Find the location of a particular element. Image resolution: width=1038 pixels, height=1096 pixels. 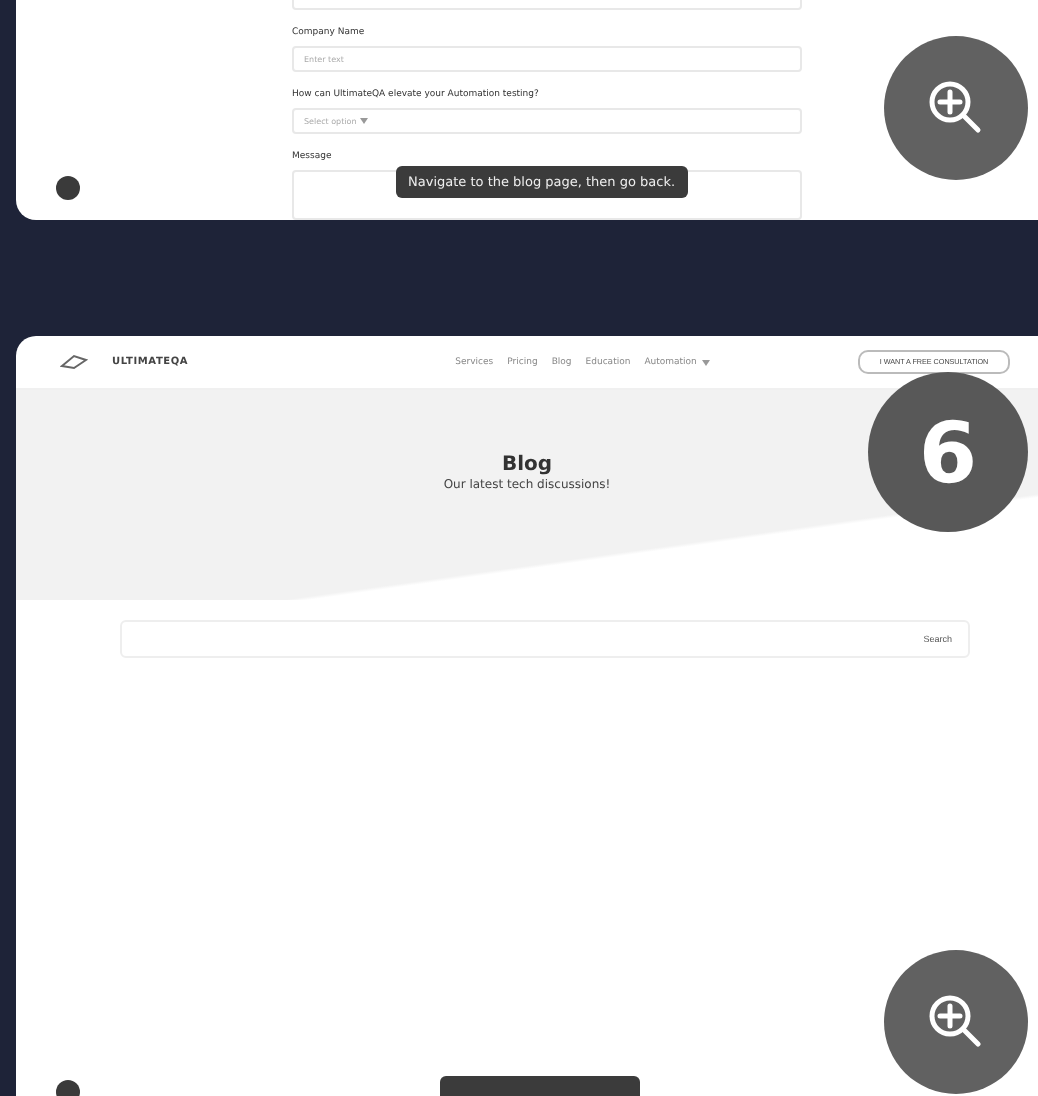

info-dot is located at coordinates (68, 188).